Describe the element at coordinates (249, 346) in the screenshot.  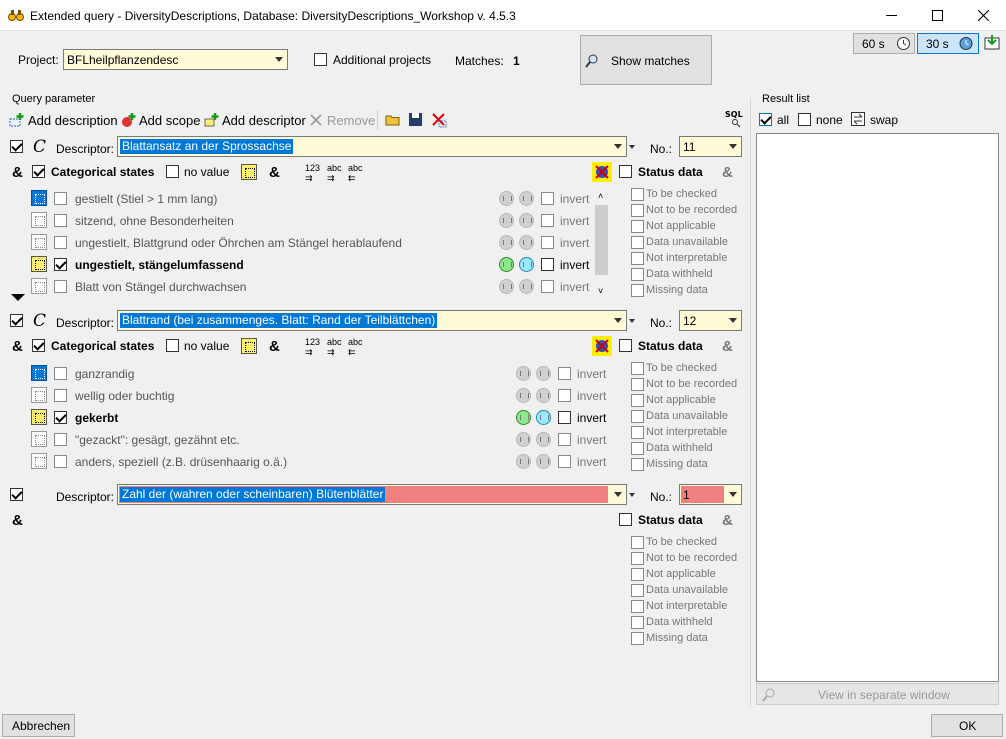
I see `block2-state-toggle-icon` at that location.